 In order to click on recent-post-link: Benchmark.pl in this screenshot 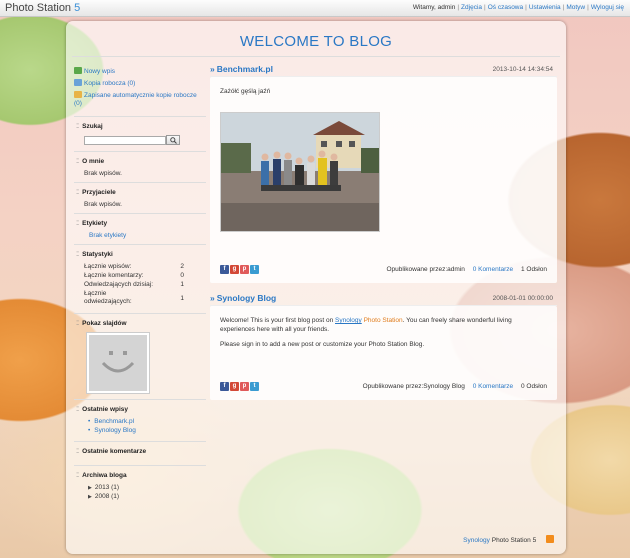, I will do `click(147, 421)`.